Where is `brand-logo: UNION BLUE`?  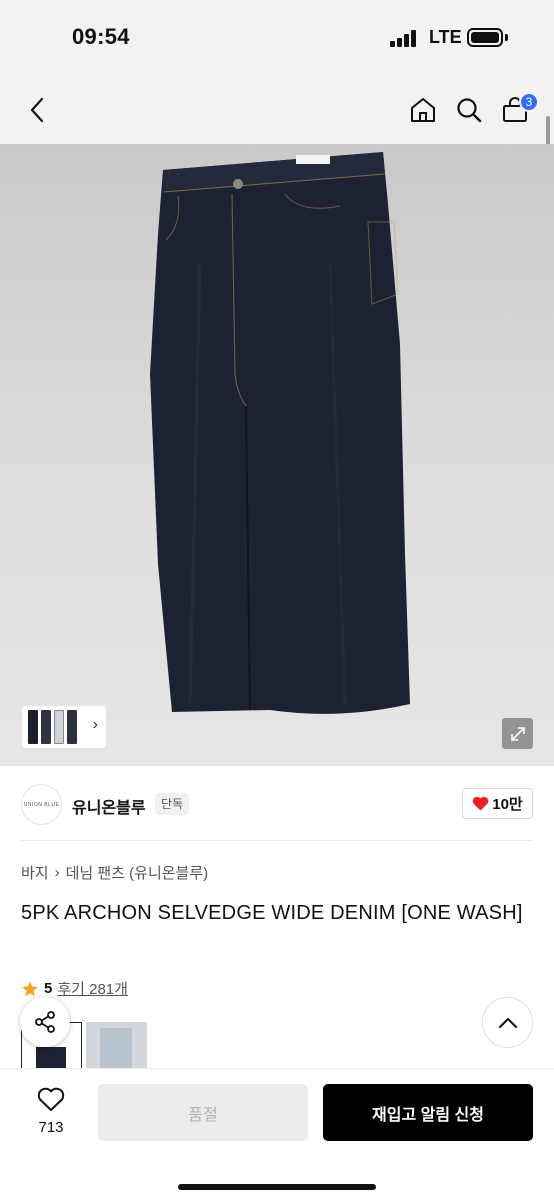 brand-logo: UNION BLUE is located at coordinates (41, 804).